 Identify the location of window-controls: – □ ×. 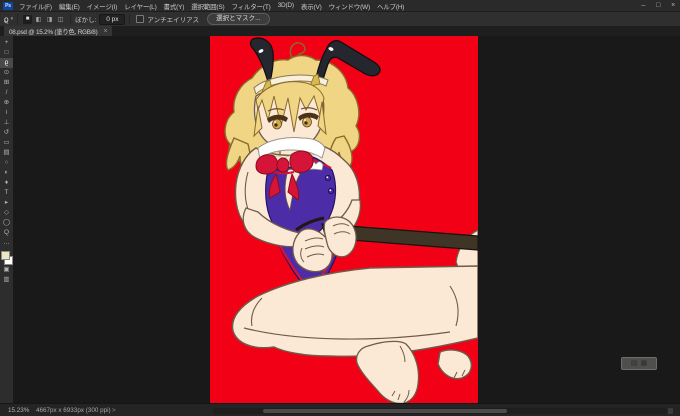
(658, 5).